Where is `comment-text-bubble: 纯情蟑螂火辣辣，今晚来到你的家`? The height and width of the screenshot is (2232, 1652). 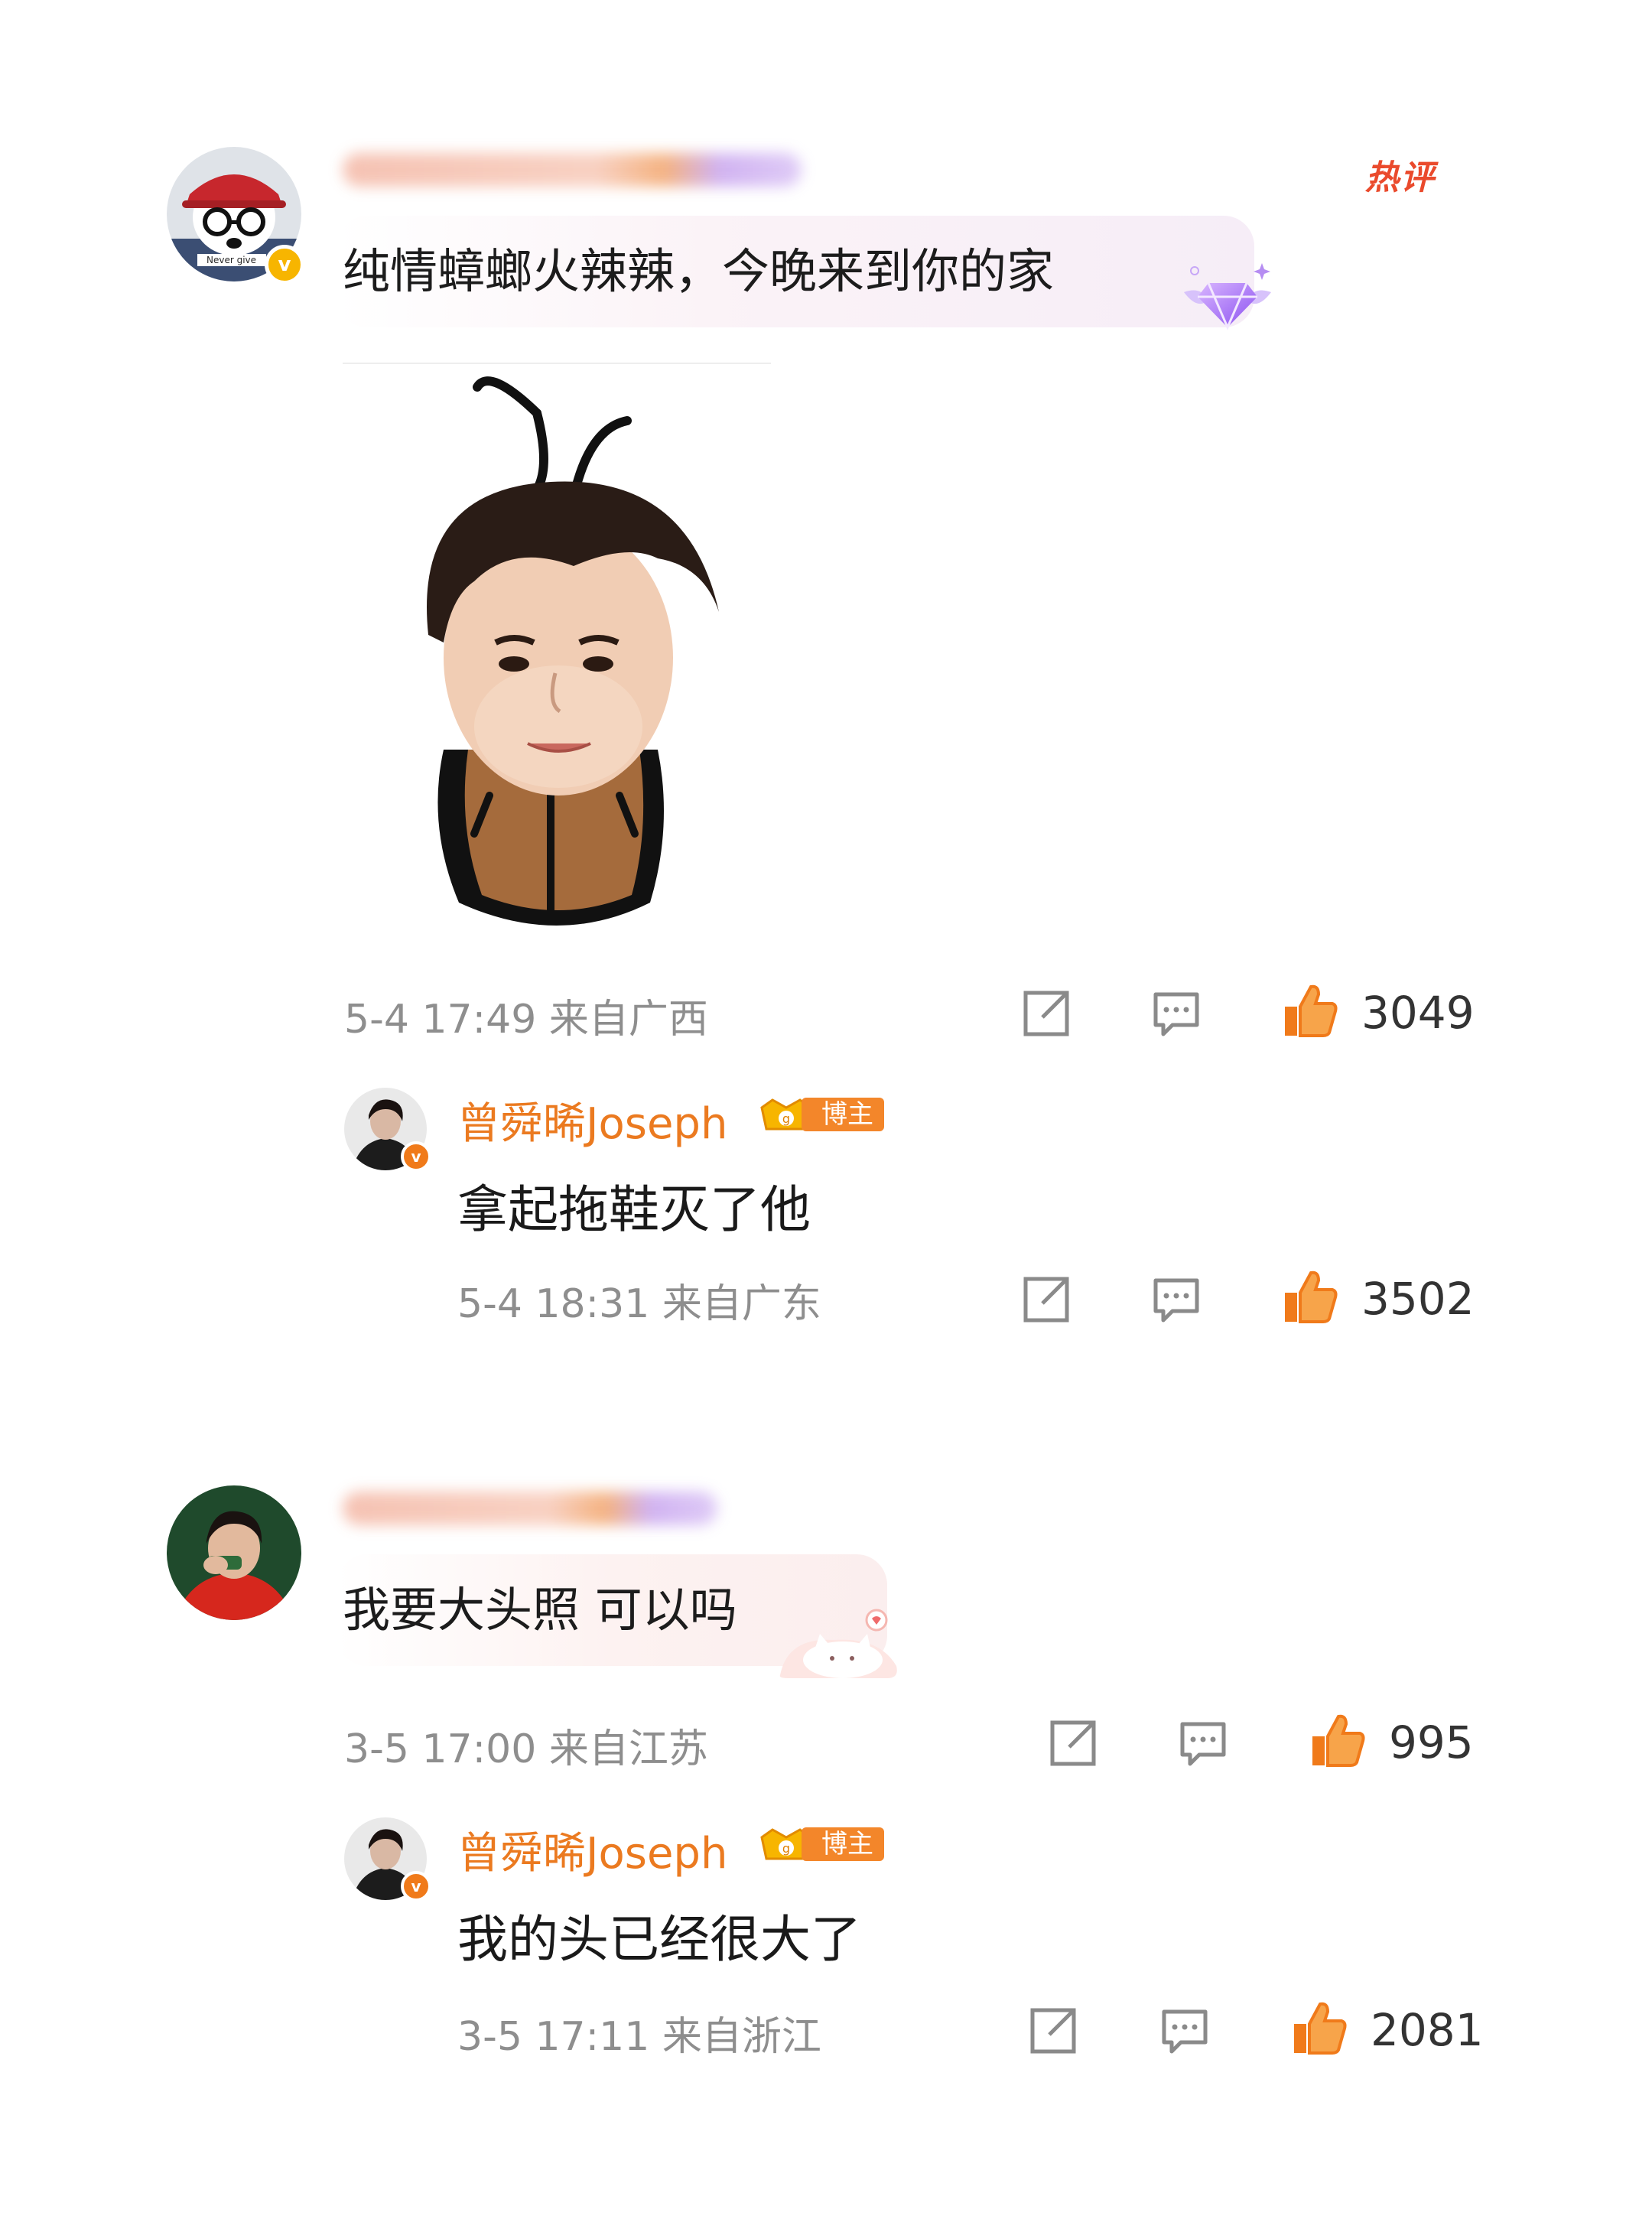 comment-text-bubble: 纯情蟑螂火辣辣，今晚来到你的家 is located at coordinates (796, 271).